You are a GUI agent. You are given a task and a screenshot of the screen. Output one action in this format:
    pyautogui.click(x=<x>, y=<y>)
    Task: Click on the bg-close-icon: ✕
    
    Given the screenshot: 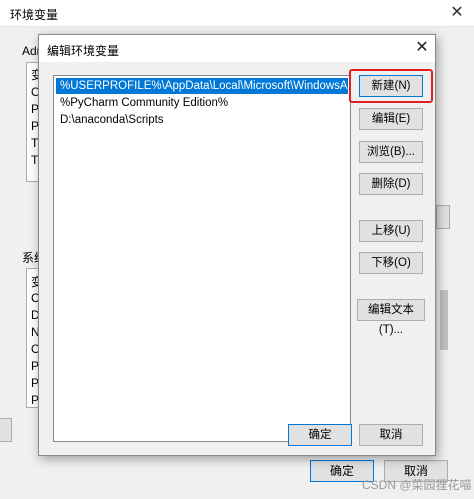 What is the action you would take?
    pyautogui.click(x=457, y=13)
    